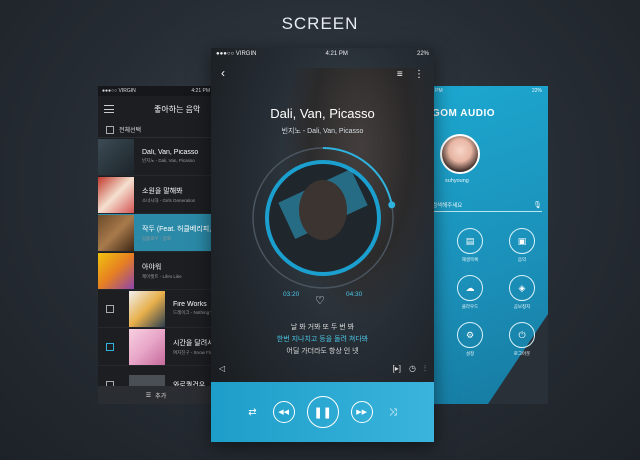 The height and width of the screenshot is (460, 640). I want to click on page-title: SCREEN, so click(320, 23).